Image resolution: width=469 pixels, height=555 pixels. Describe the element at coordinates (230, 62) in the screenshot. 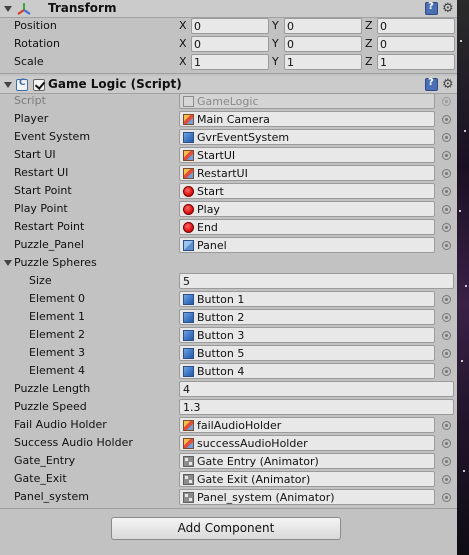

I see `scale-x-field: 1` at that location.